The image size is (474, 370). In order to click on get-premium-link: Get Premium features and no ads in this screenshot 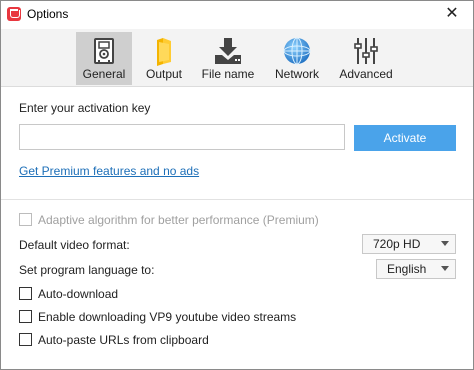, I will do `click(109, 171)`.